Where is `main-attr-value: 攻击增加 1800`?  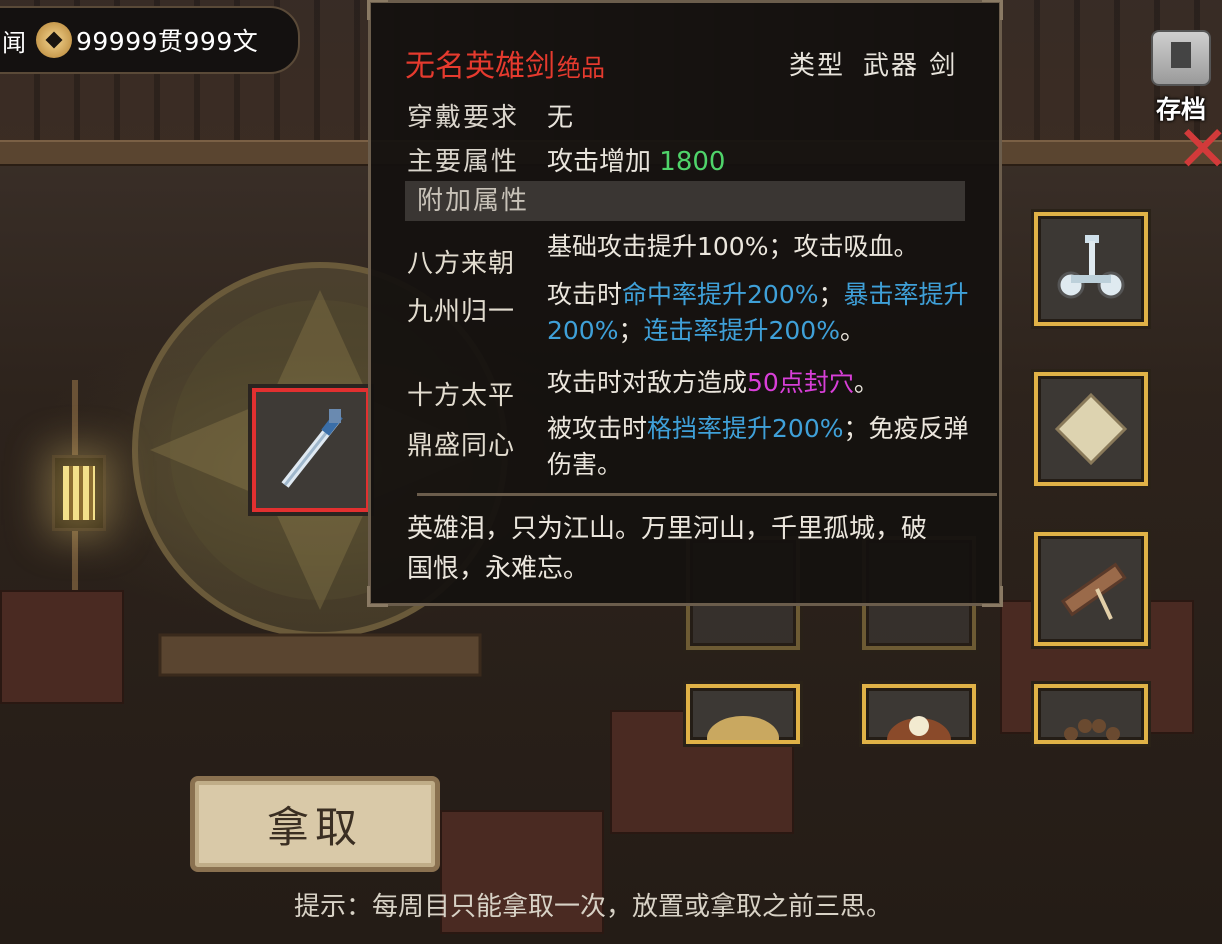
main-attr-value: 攻击增加 1800 is located at coordinates (636, 159).